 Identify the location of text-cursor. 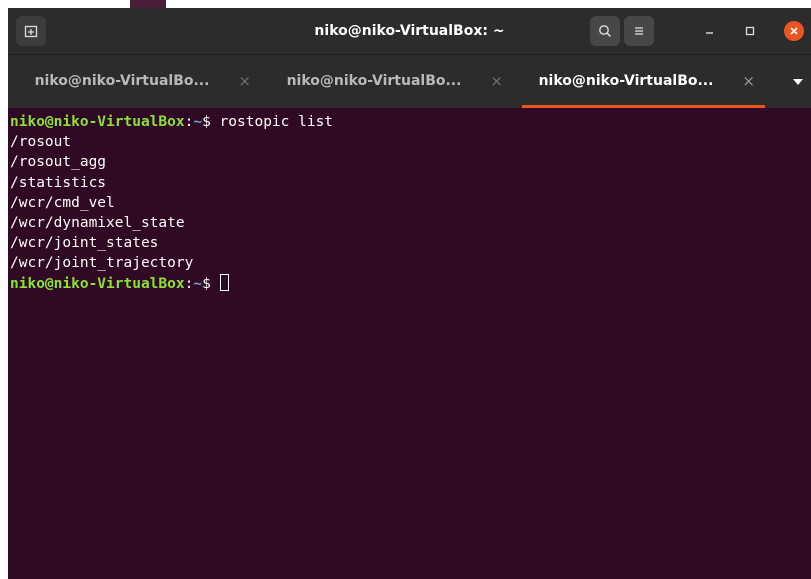
(224, 282).